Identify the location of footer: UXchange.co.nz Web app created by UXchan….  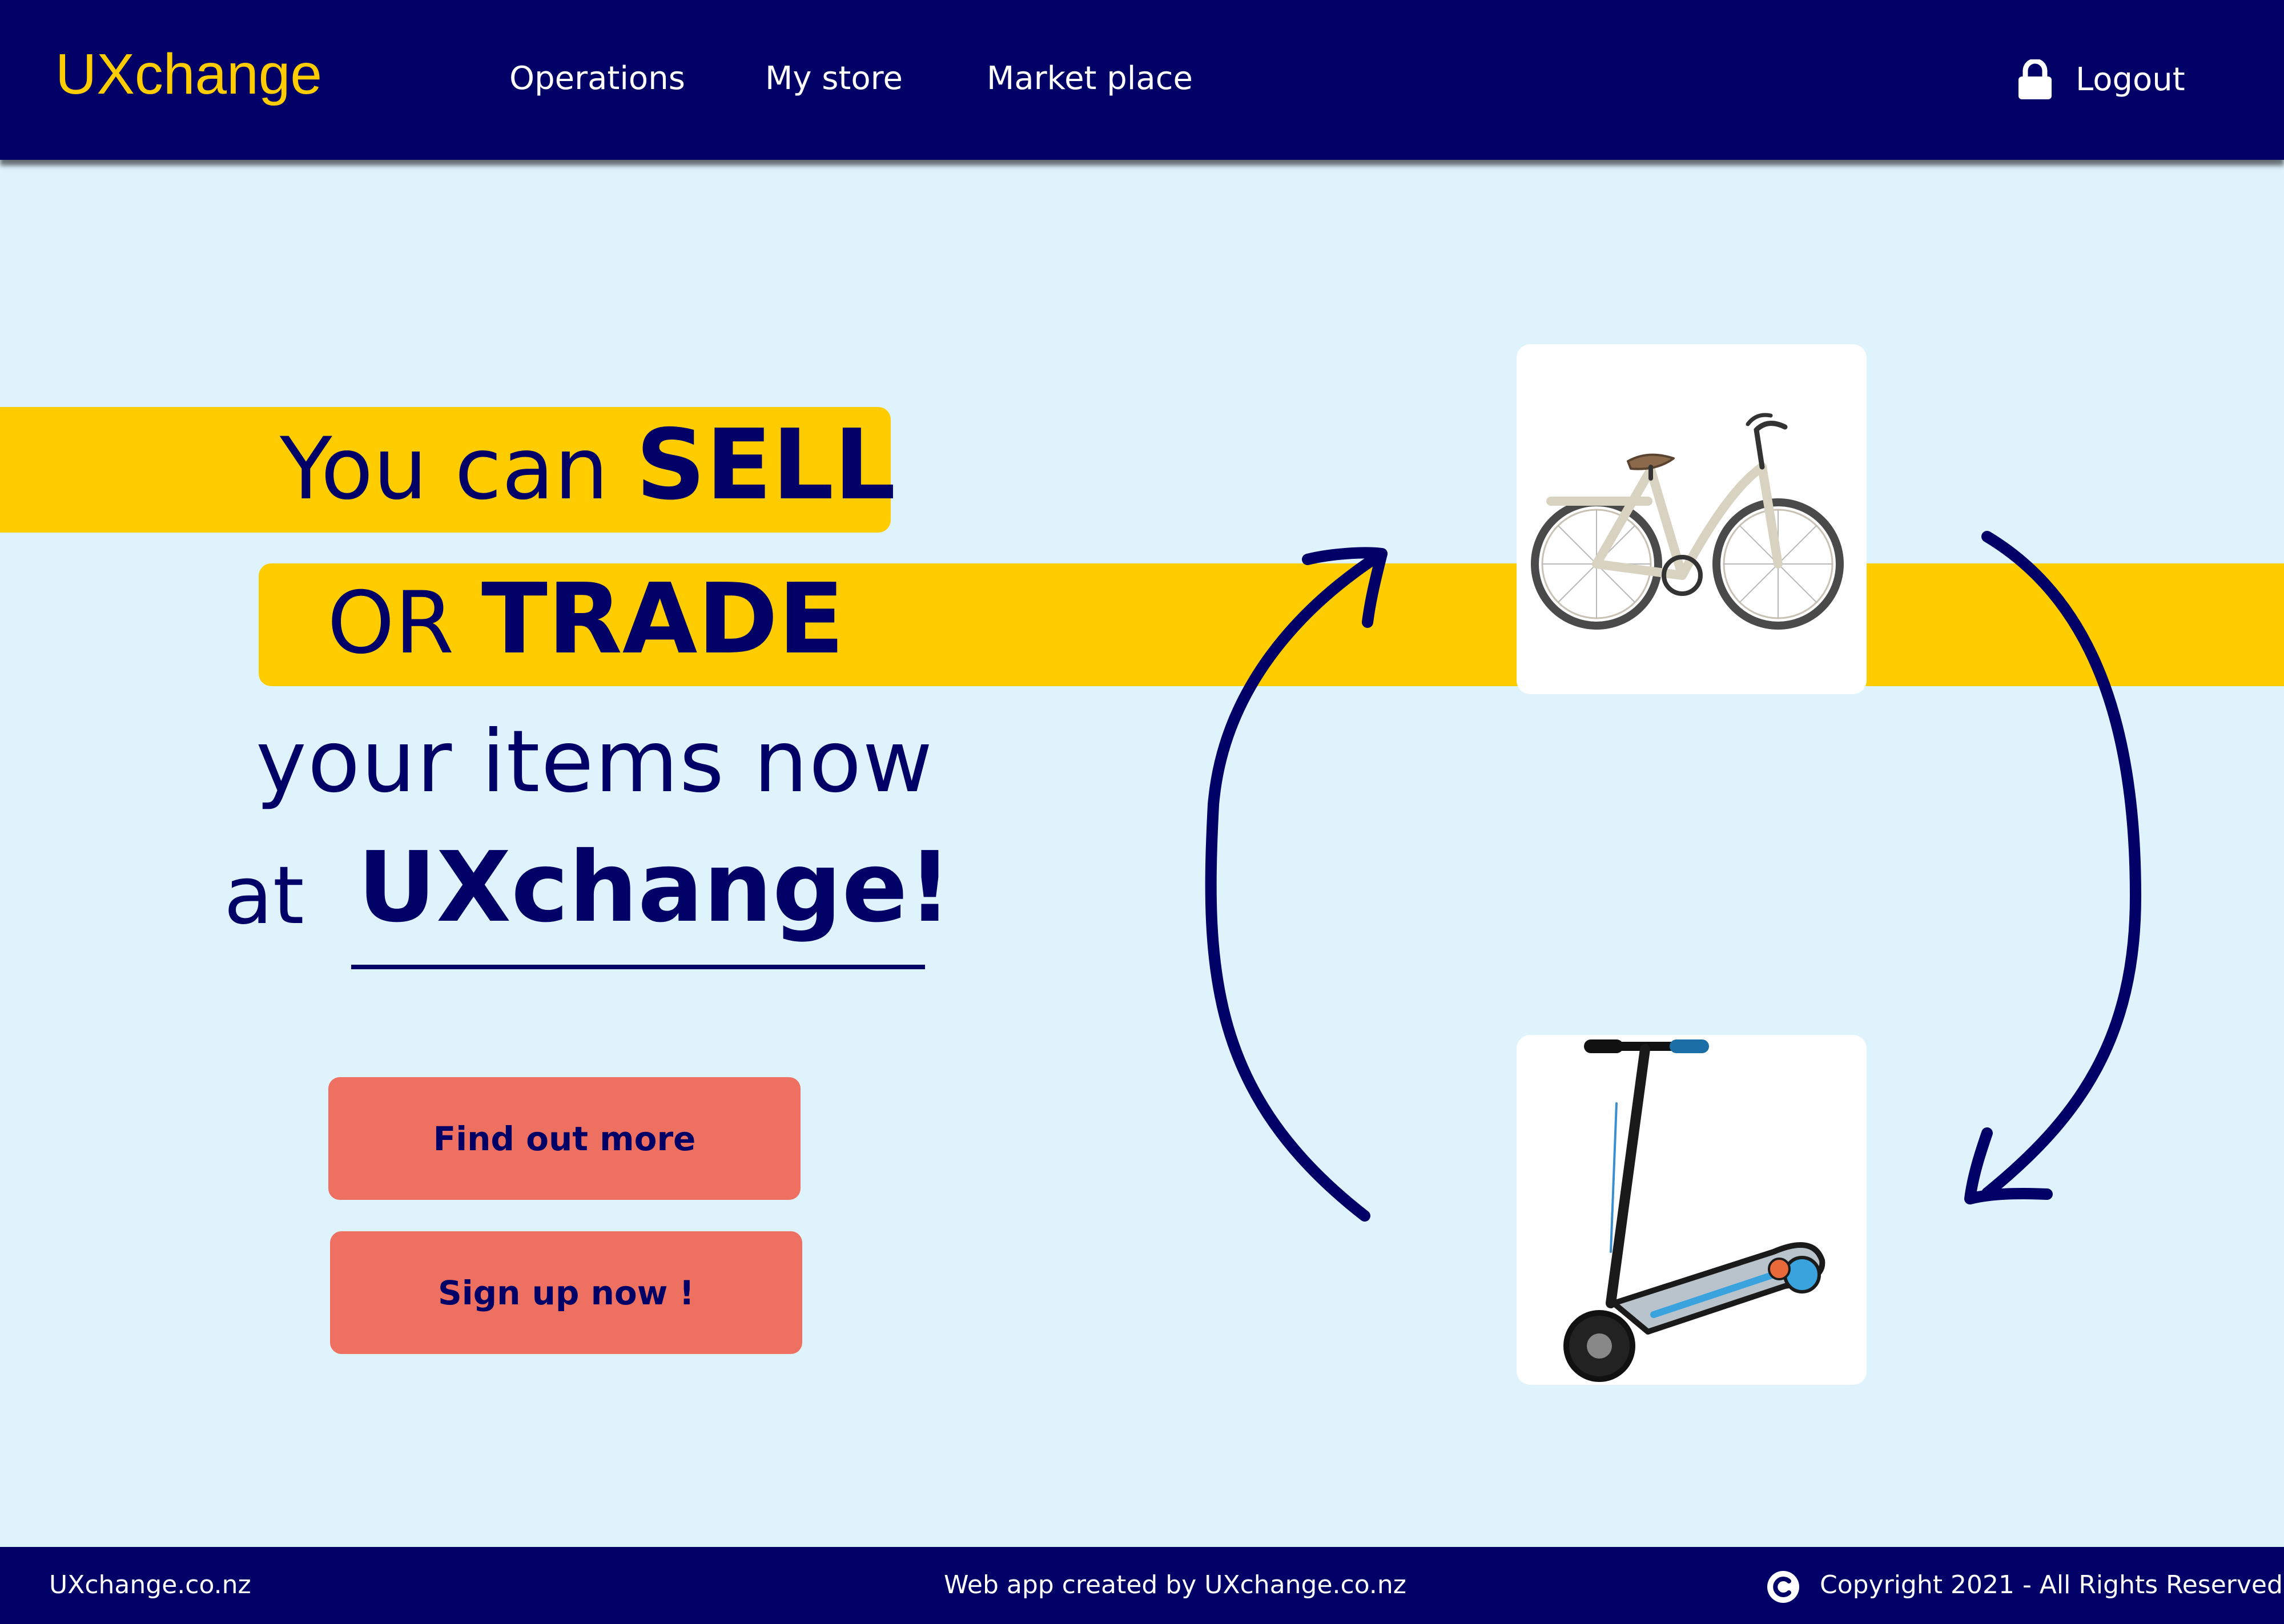
(1142, 1586).